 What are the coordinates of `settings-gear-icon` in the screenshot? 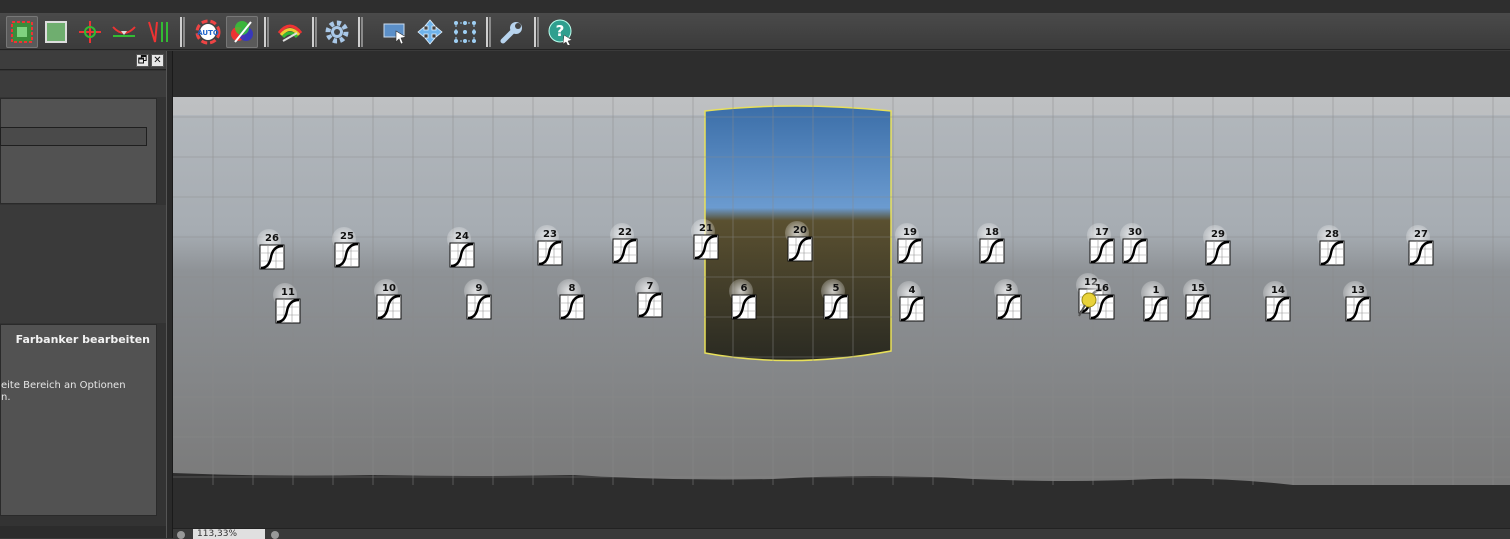 It's located at (337, 32).